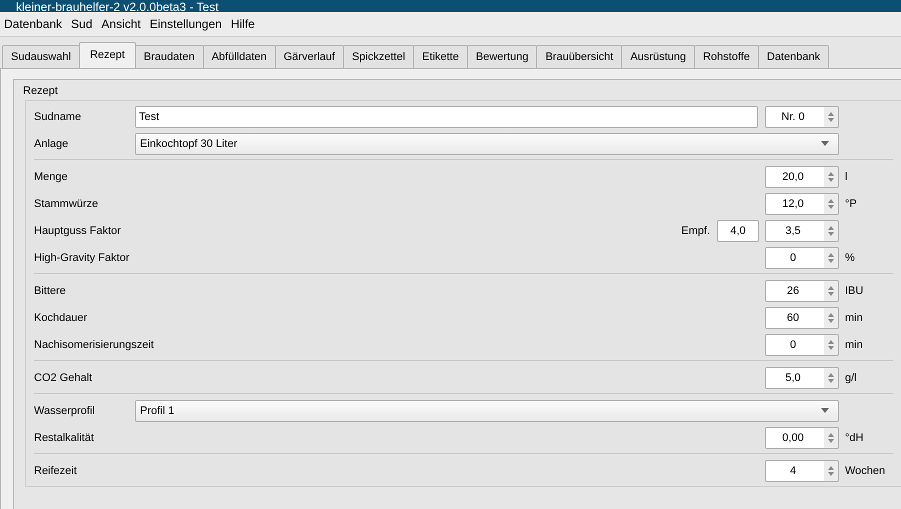  I want to click on tab: Etikette, so click(440, 56).